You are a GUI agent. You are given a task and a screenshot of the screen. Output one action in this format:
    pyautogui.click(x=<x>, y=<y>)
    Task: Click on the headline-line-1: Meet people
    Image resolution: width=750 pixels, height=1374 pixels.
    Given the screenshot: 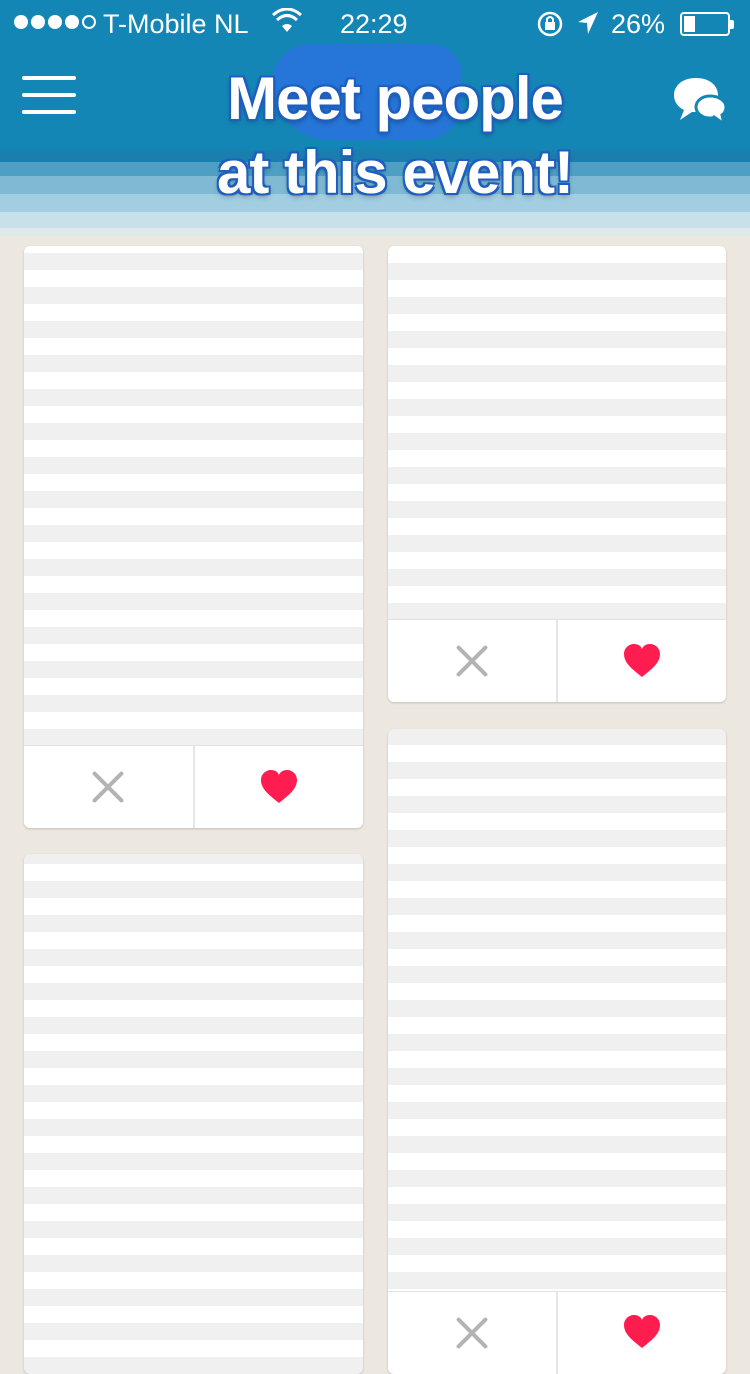 What is the action you would take?
    pyautogui.click(x=395, y=98)
    